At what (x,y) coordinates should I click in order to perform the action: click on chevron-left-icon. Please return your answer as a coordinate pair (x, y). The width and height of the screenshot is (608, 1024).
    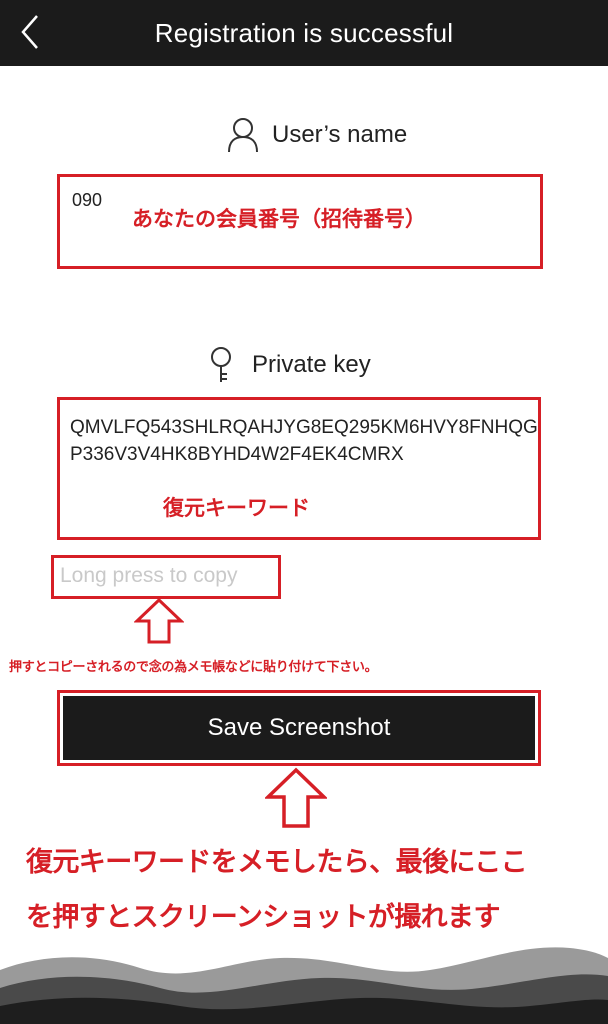
    Looking at the image, I should click on (29, 32).